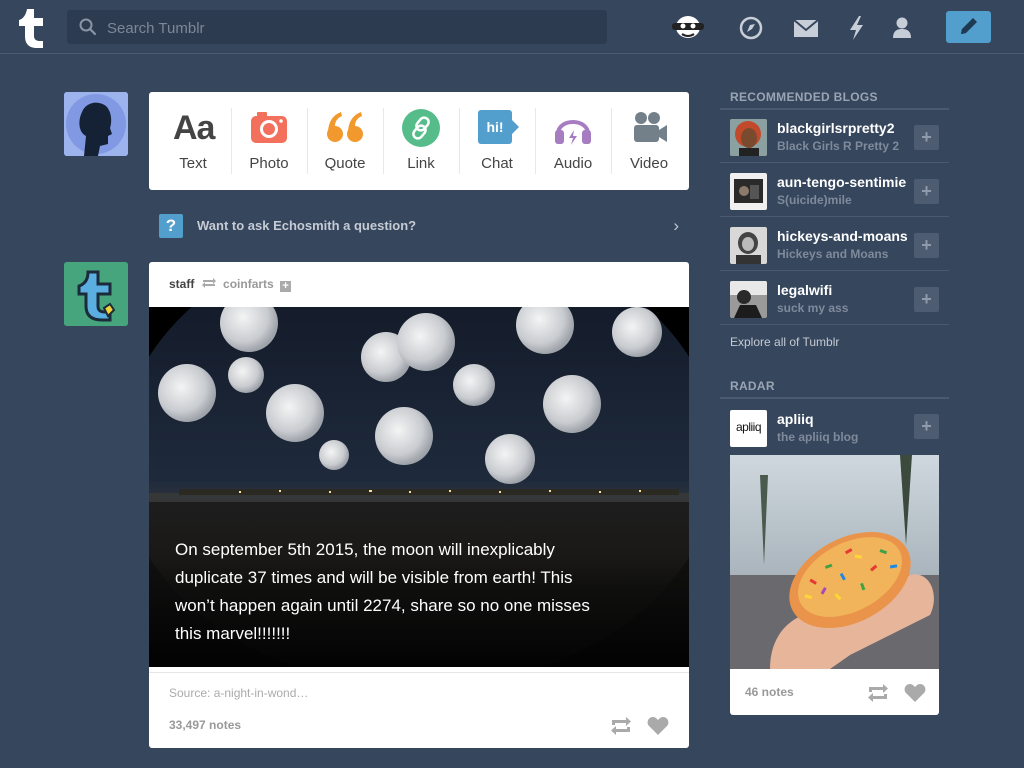 Image resolution: width=1024 pixels, height=768 pixels. Describe the element at coordinates (926, 426) in the screenshot. I see `radar-follow-button: +` at that location.